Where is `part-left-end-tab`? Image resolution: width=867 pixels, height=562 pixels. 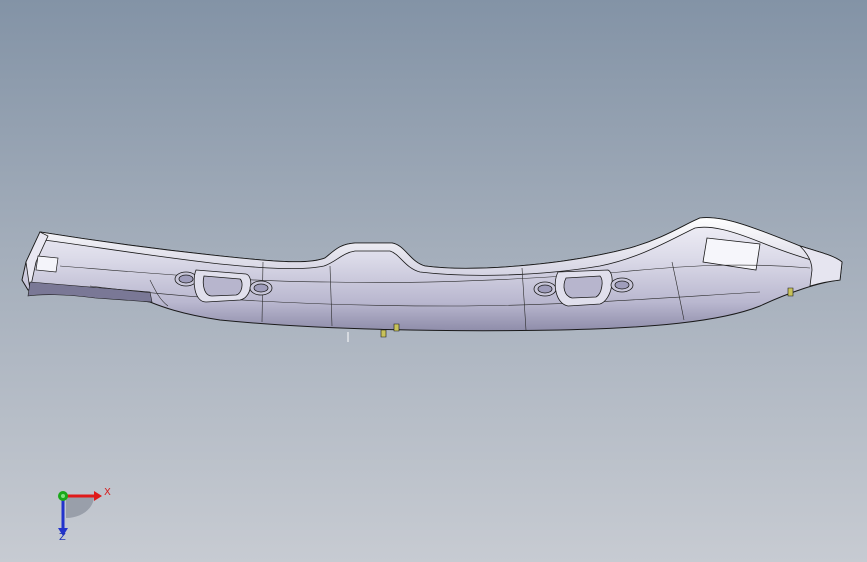 part-left-end-tab is located at coordinates (47, 264).